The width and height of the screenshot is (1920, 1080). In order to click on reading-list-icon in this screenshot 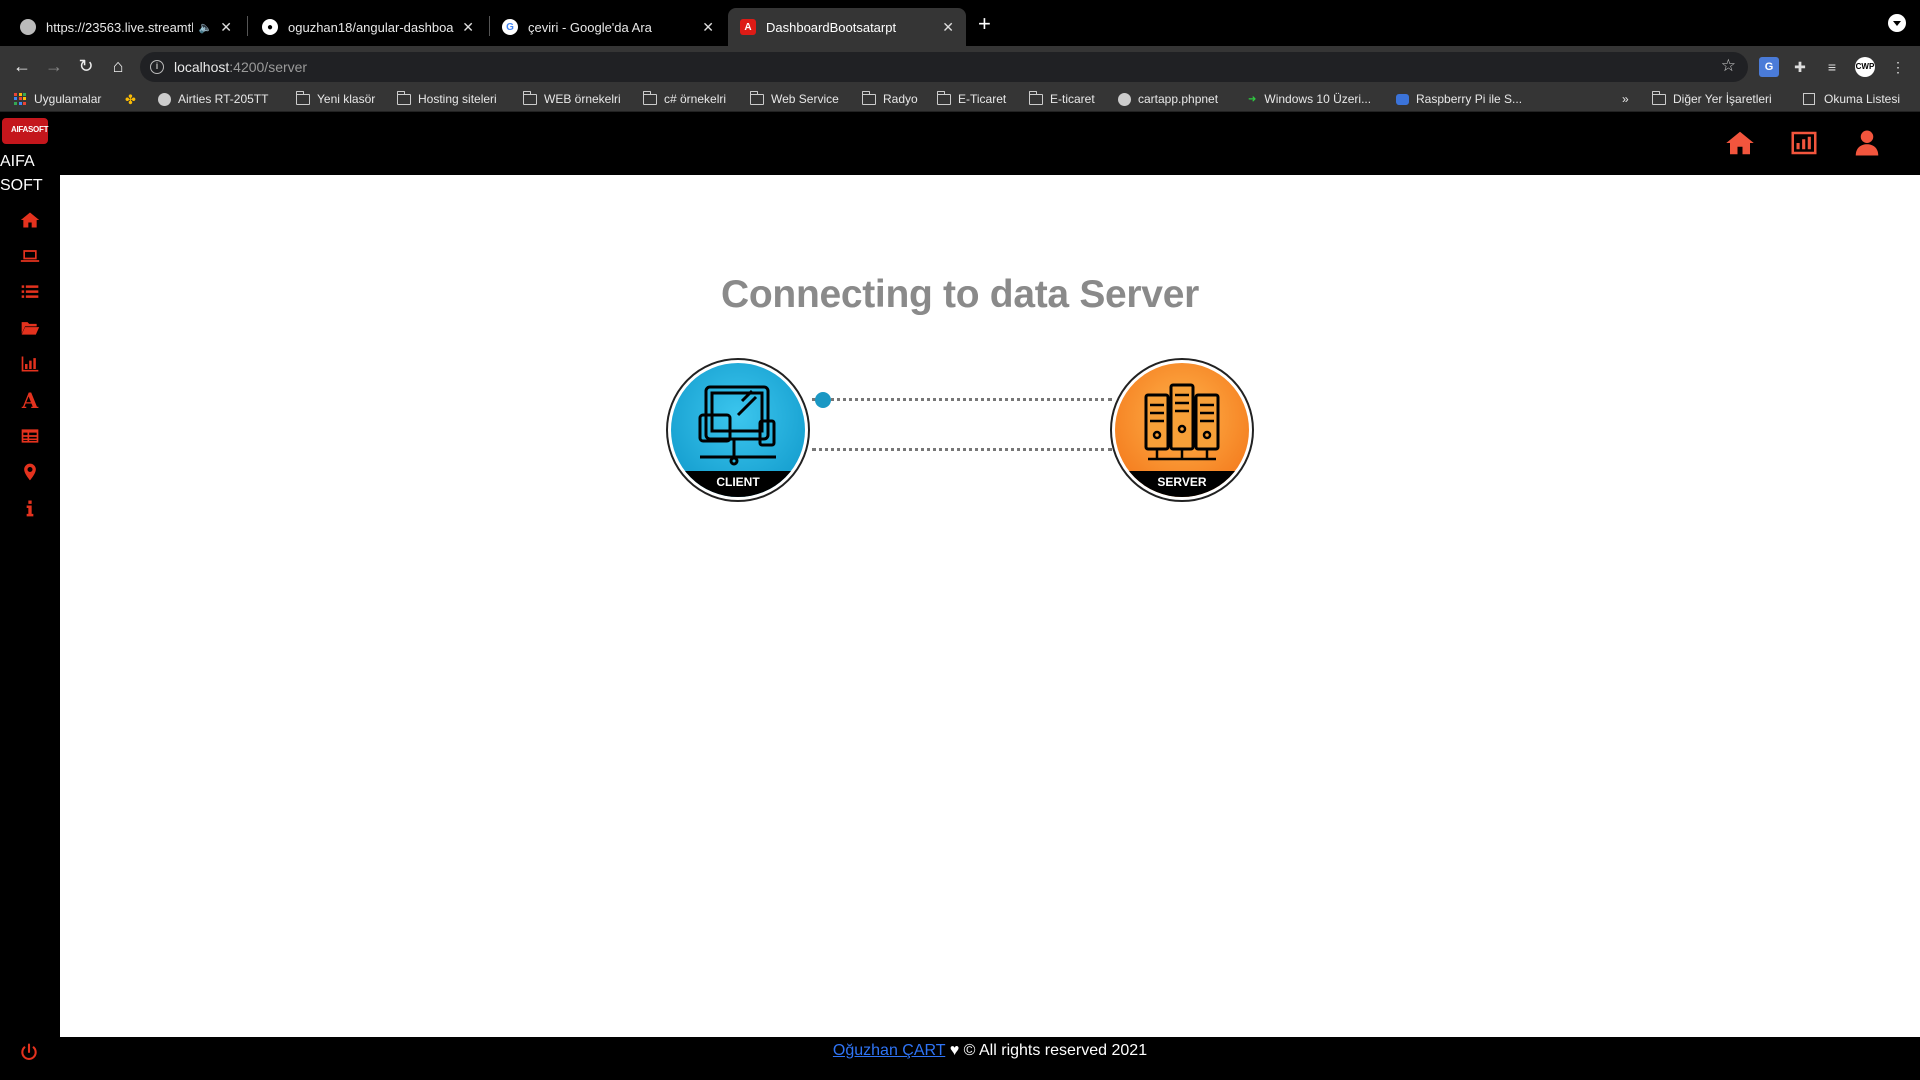, I will do `click(1809, 99)`.